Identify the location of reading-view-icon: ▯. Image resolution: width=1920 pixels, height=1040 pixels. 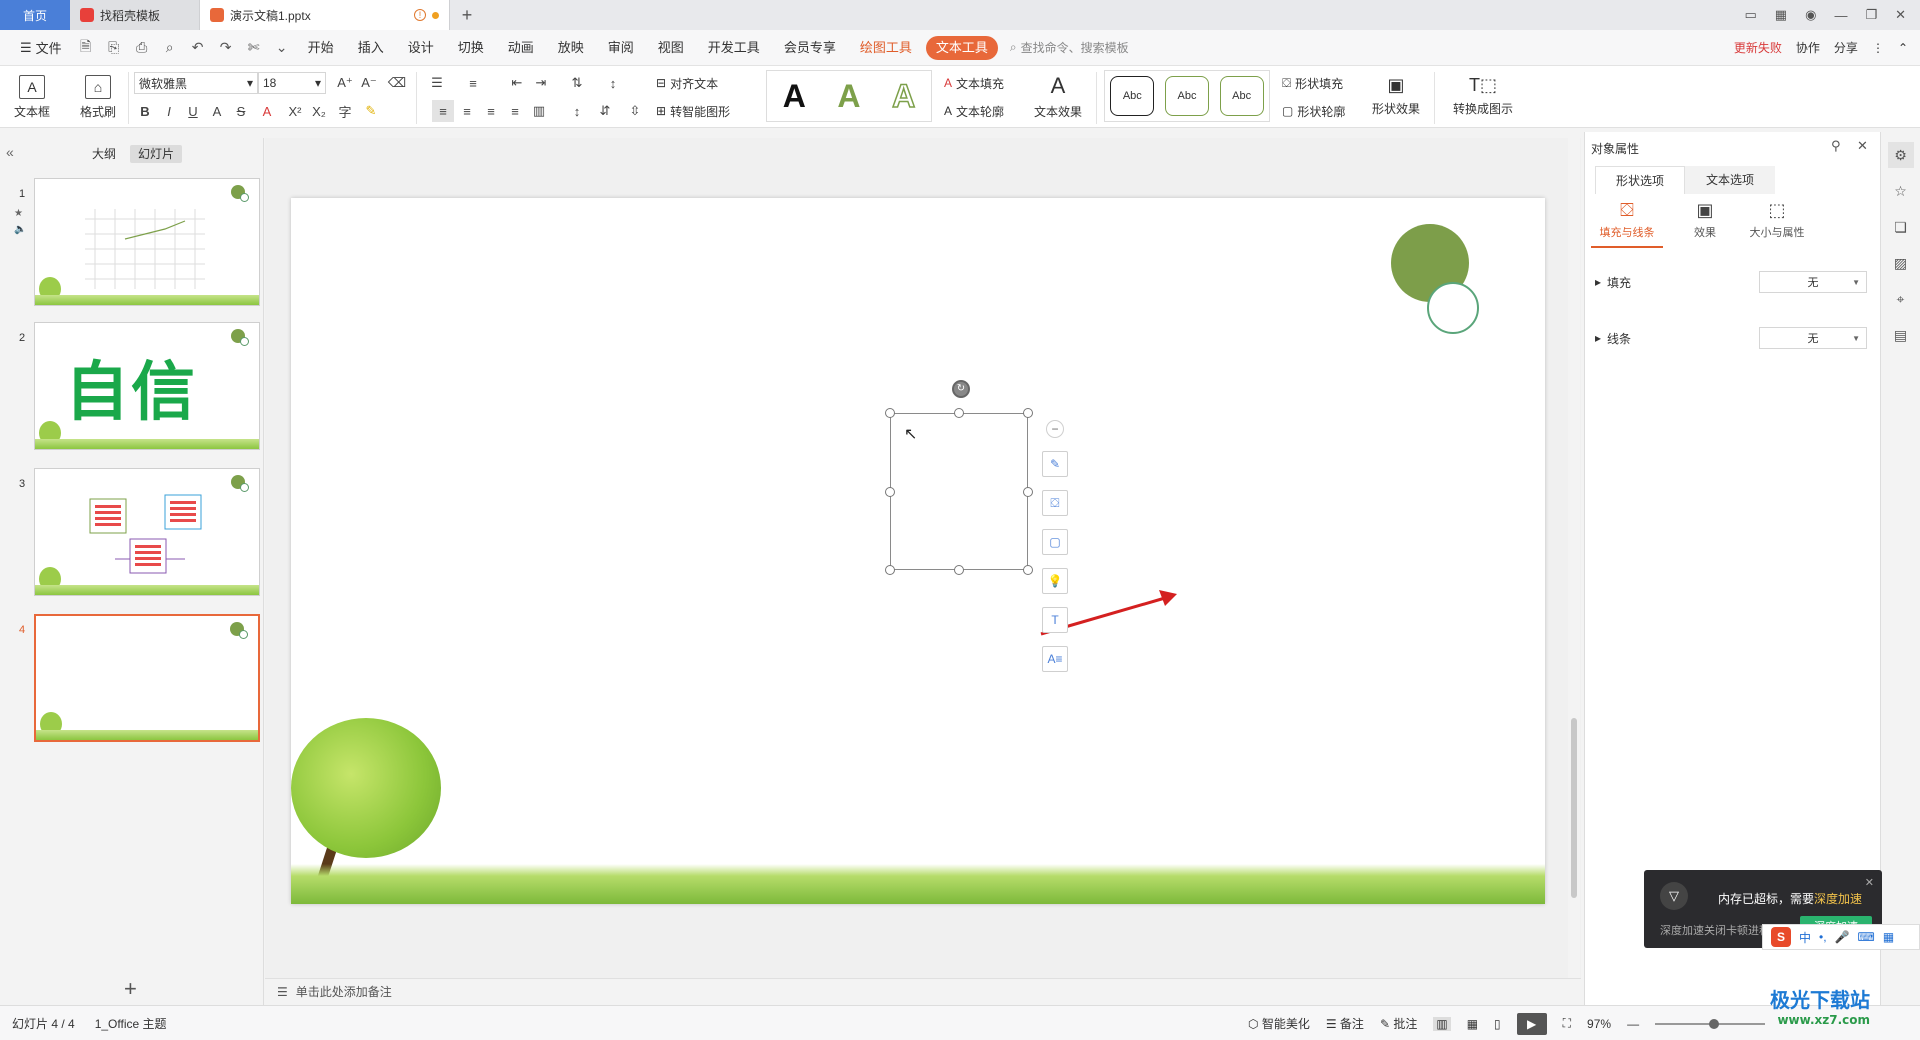
(1497, 1024).